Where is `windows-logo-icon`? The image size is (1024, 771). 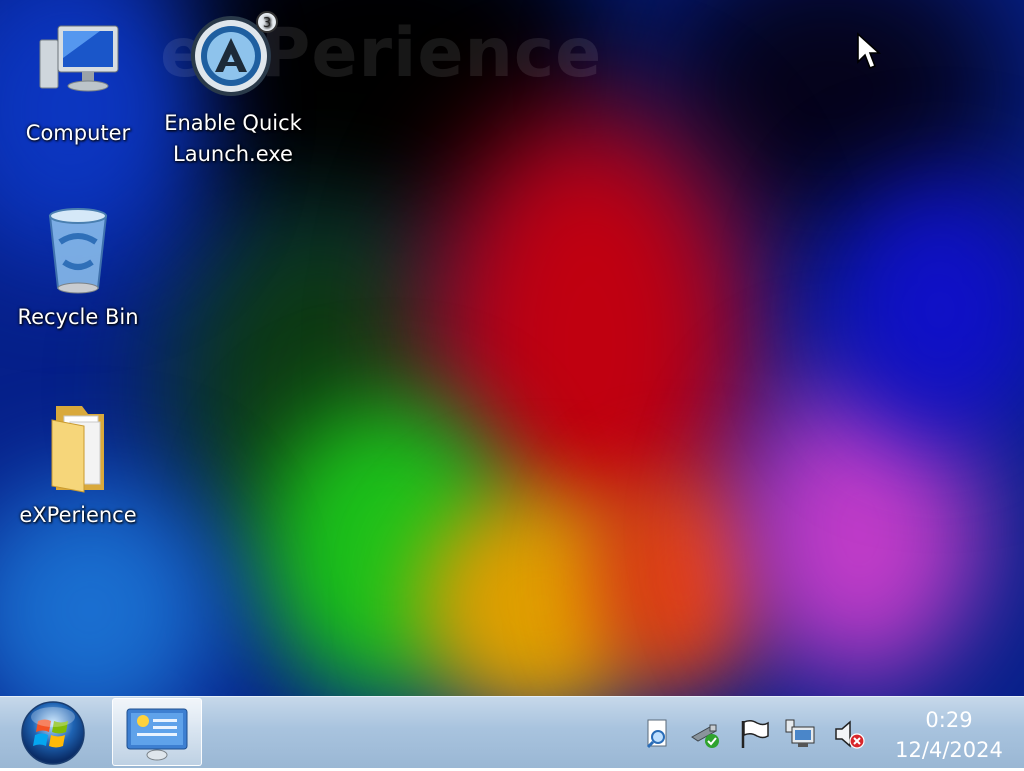 windows-logo-icon is located at coordinates (53, 733).